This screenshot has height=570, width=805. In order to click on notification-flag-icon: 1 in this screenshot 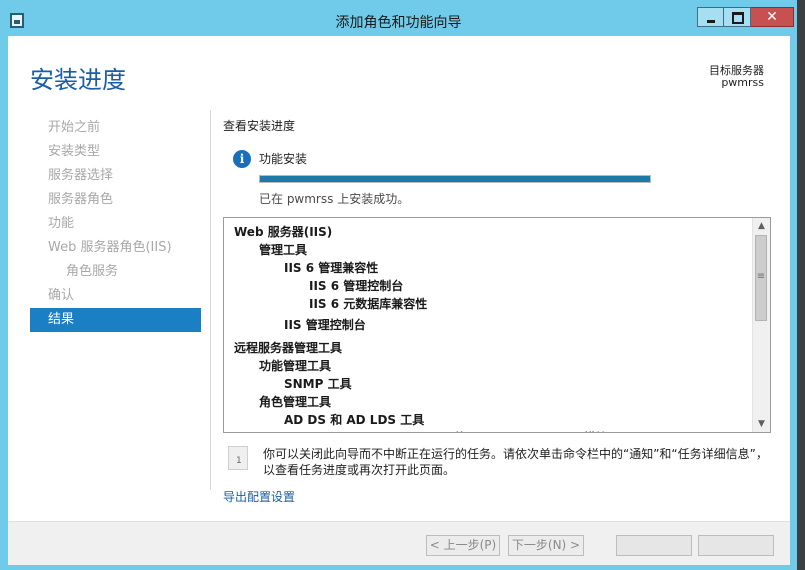, I will do `click(238, 458)`.